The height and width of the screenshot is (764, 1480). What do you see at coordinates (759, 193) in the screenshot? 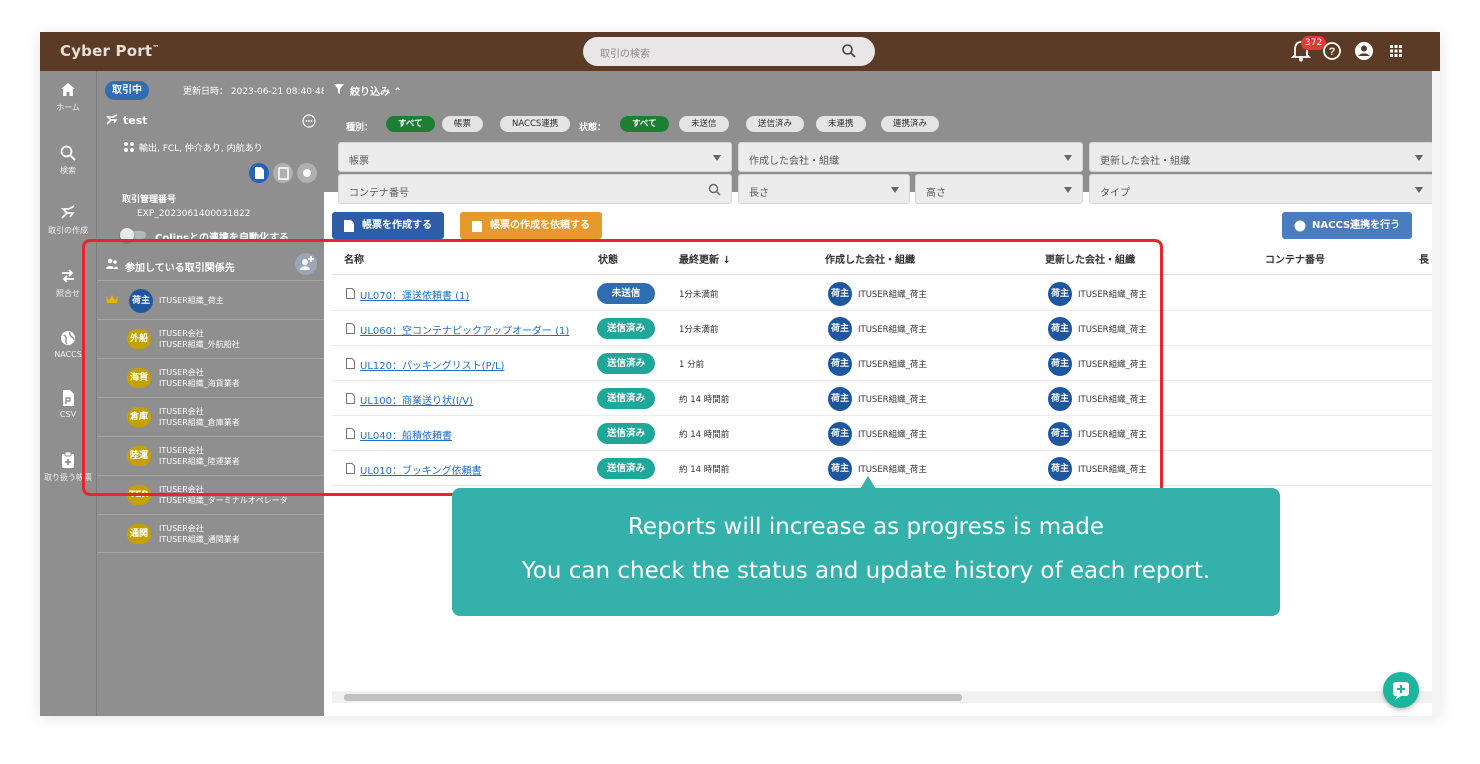
I see `field-label: 長さ` at bounding box center [759, 193].